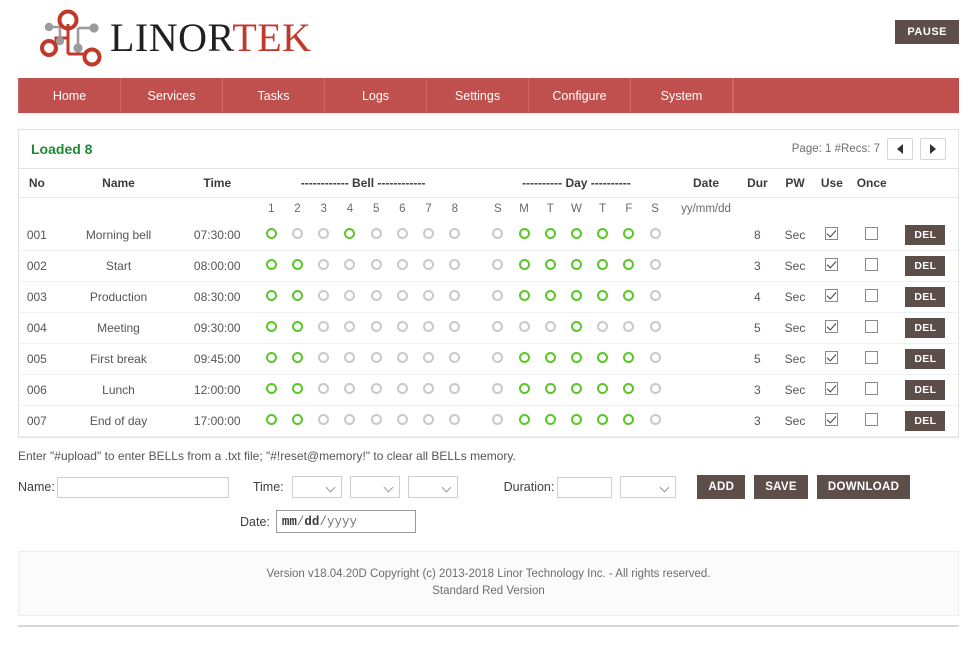 This screenshot has height=653, width=977. Describe the element at coordinates (781, 487) in the screenshot. I see `save-button: SAVE` at that location.